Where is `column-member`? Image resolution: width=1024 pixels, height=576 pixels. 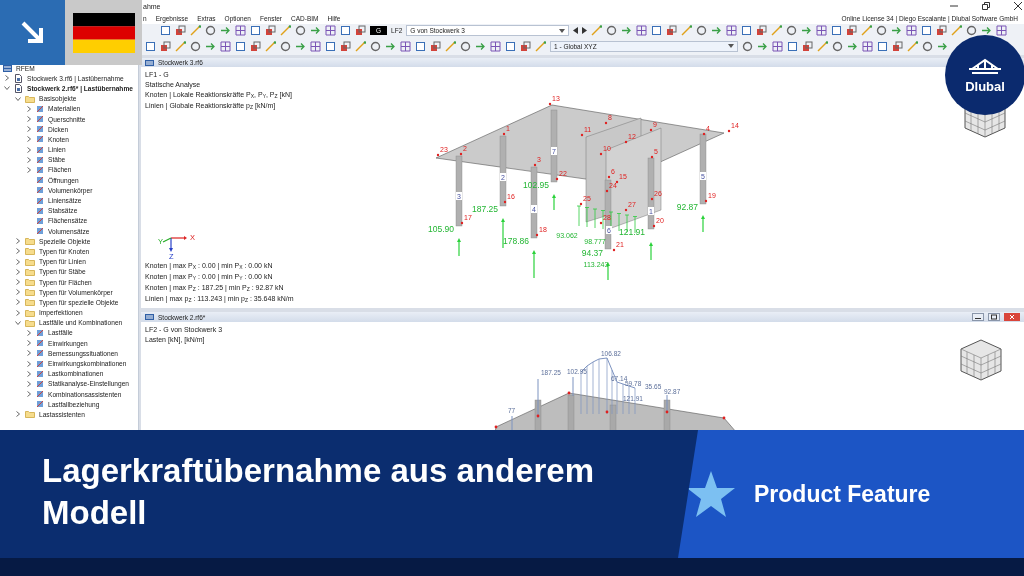 column-member is located at coordinates (503, 171).